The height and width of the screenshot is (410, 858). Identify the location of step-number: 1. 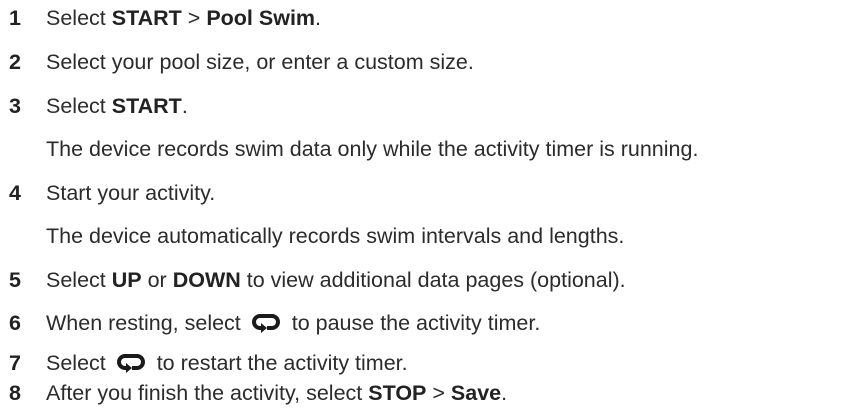
(15, 18).